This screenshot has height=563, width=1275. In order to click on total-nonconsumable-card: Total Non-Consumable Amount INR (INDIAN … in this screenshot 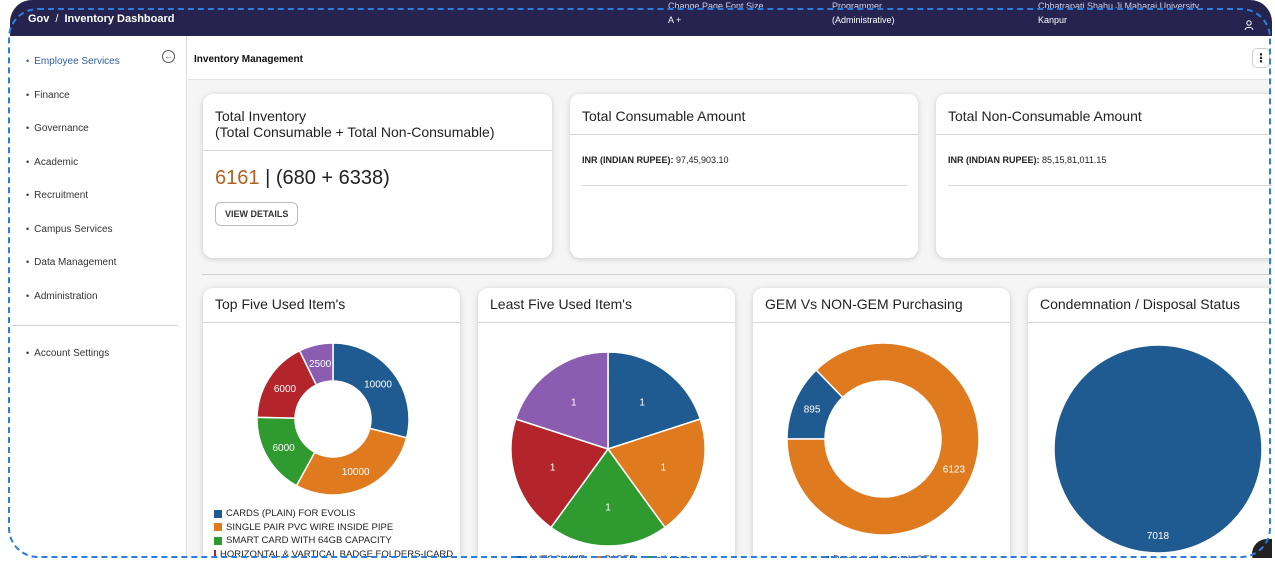, I will do `click(1104, 176)`.